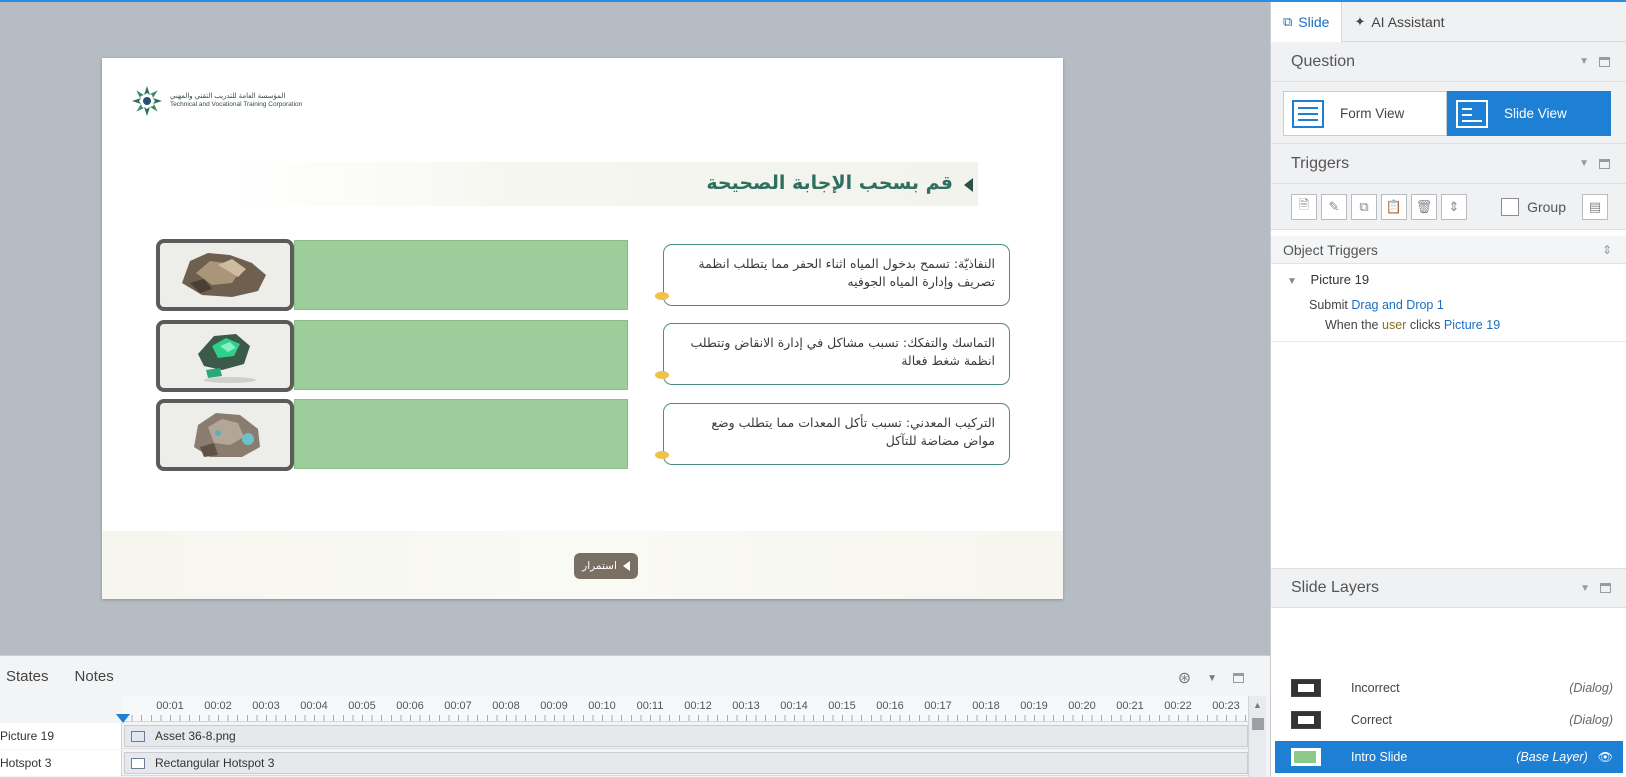 The height and width of the screenshot is (777, 1626). Describe the element at coordinates (61, 736) in the screenshot. I see `track-name: Picture 19` at that location.